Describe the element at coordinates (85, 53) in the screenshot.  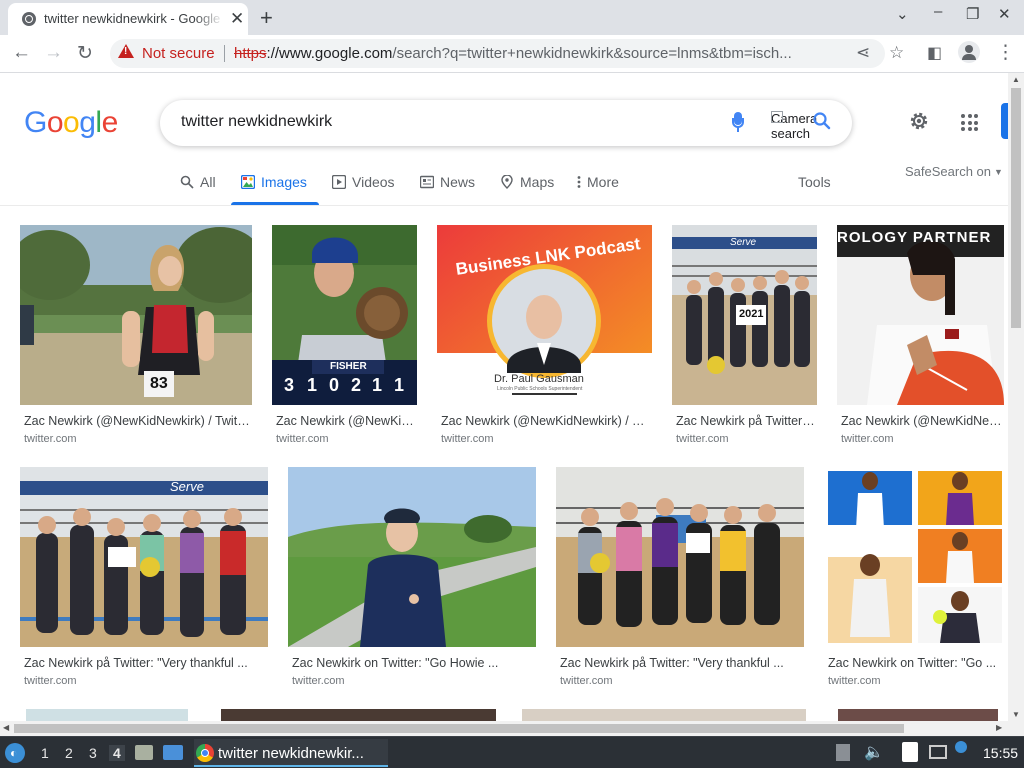
I see `reload-icon: ↻` at that location.